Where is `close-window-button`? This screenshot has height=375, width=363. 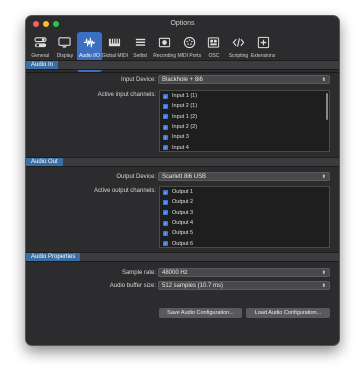 close-window-button is located at coordinates (36, 24).